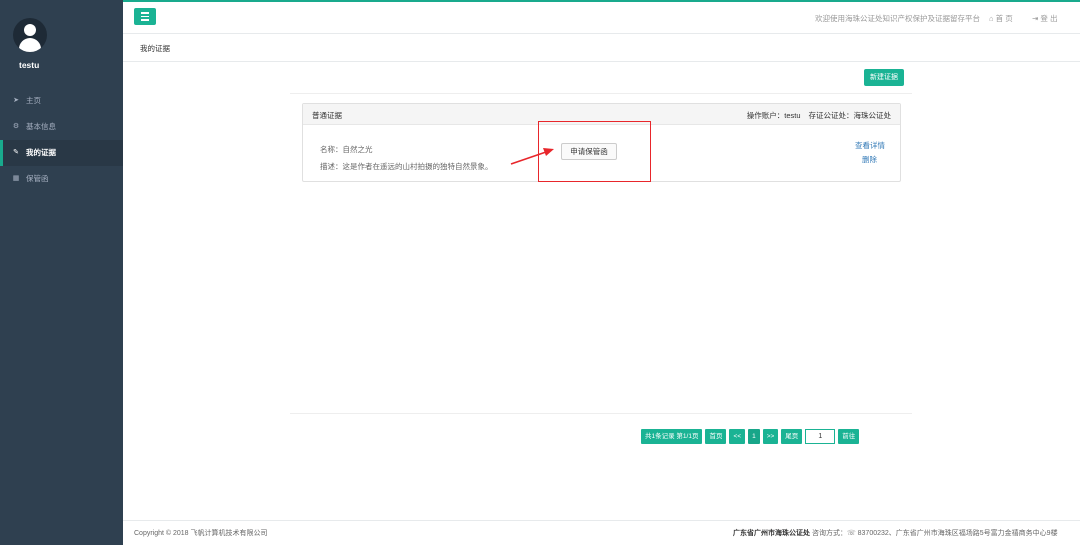 This screenshot has height=545, width=1080. Describe the element at coordinates (771, 533) in the screenshot. I see `org-name: 广东省广州市海珠公证处` at that location.